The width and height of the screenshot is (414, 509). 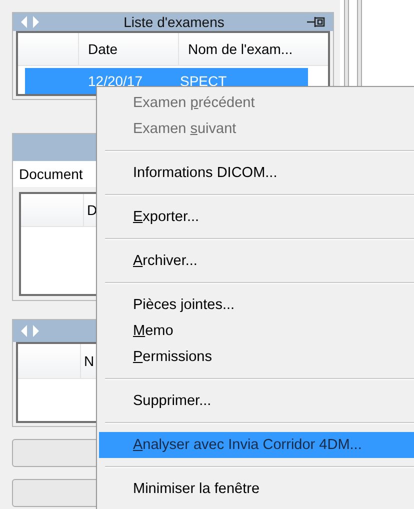 What do you see at coordinates (317, 22) in the screenshot?
I see `pin-icon` at bounding box center [317, 22].